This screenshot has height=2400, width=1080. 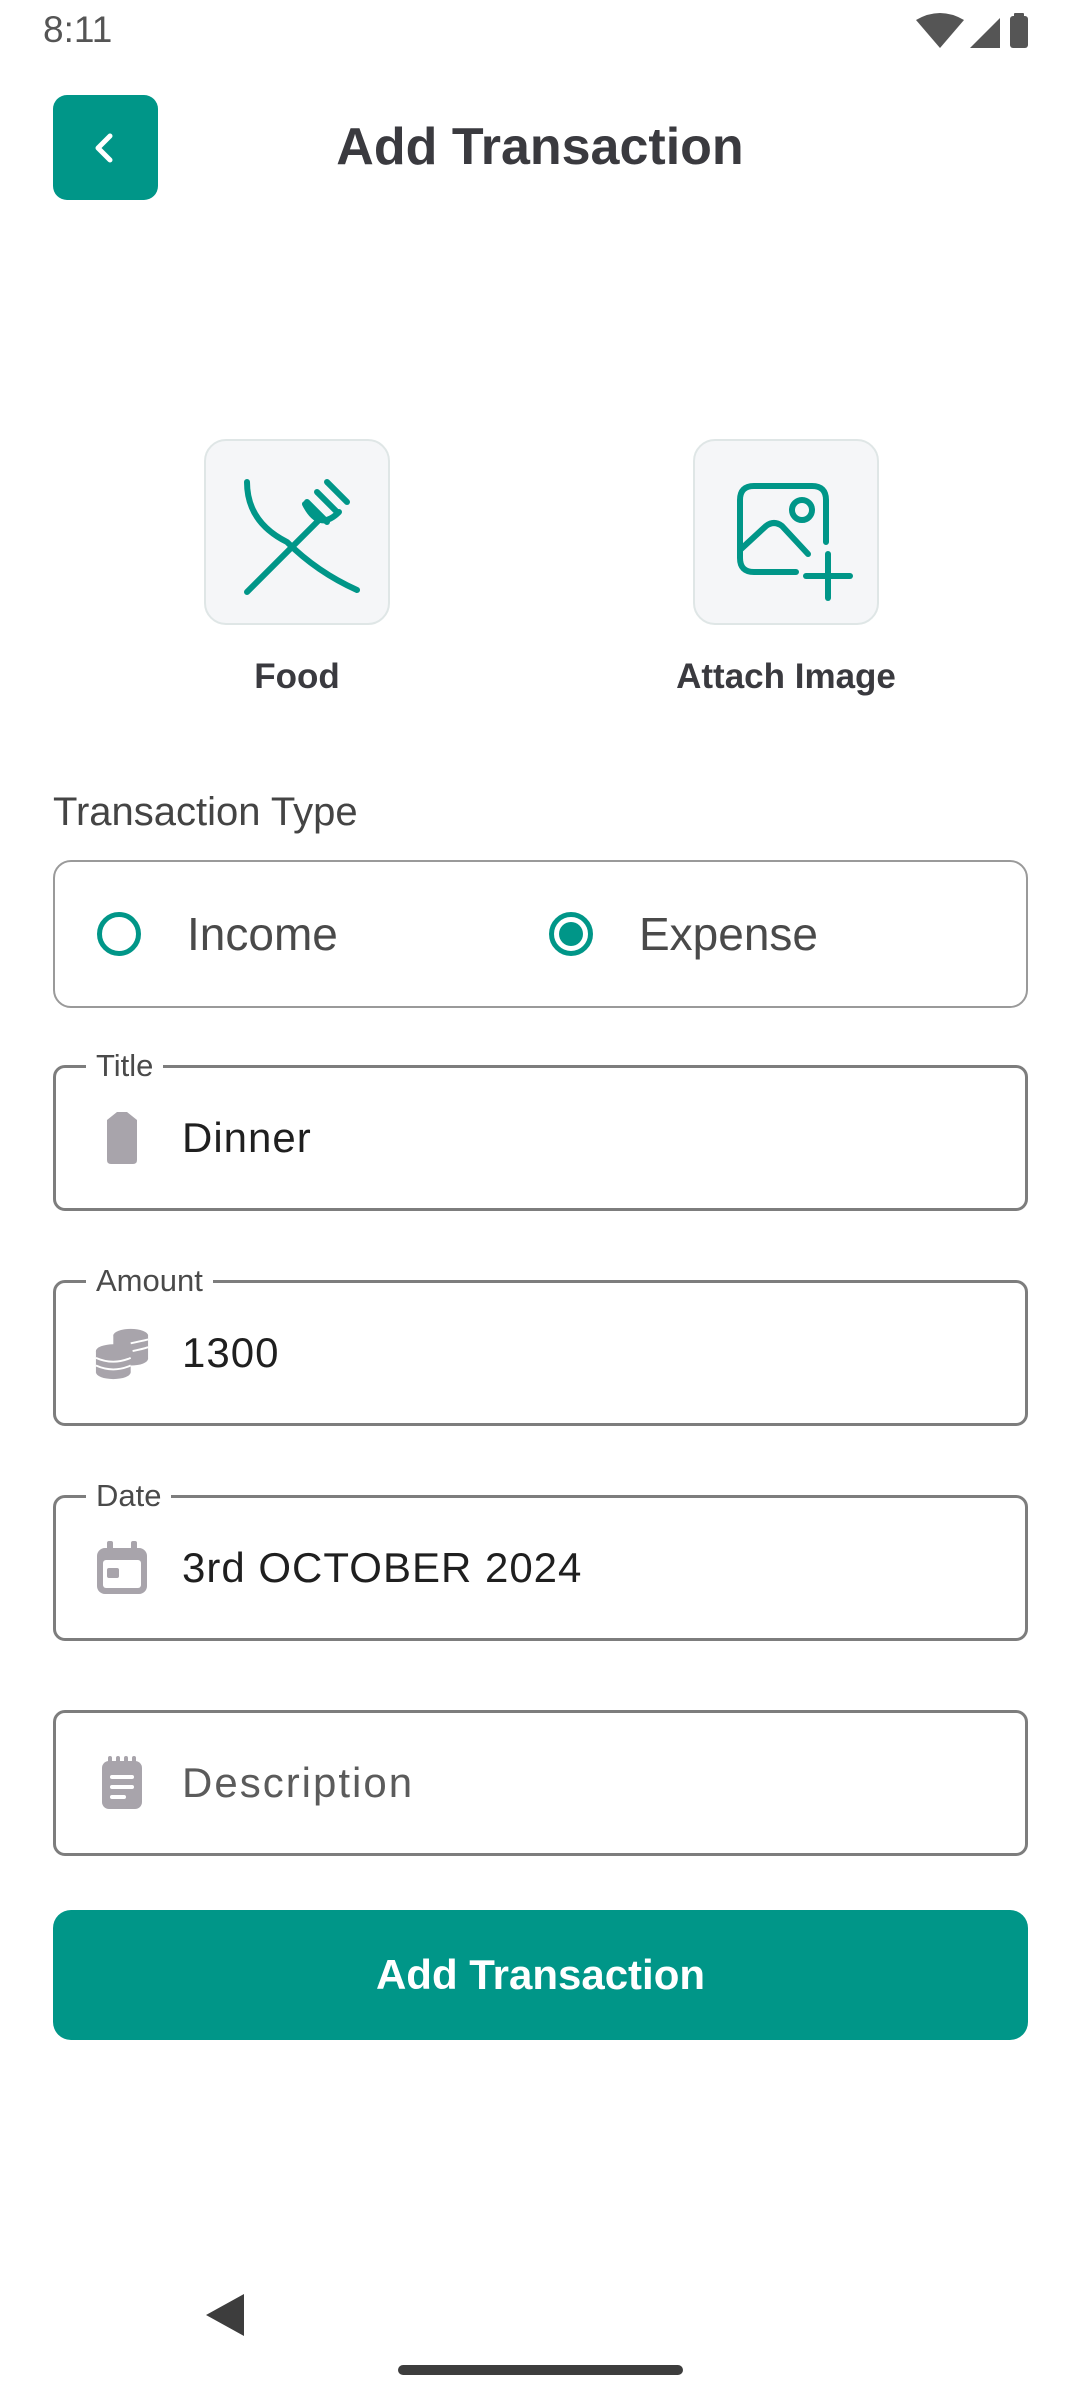 I want to click on coins-icon, so click(x=122, y=1353).